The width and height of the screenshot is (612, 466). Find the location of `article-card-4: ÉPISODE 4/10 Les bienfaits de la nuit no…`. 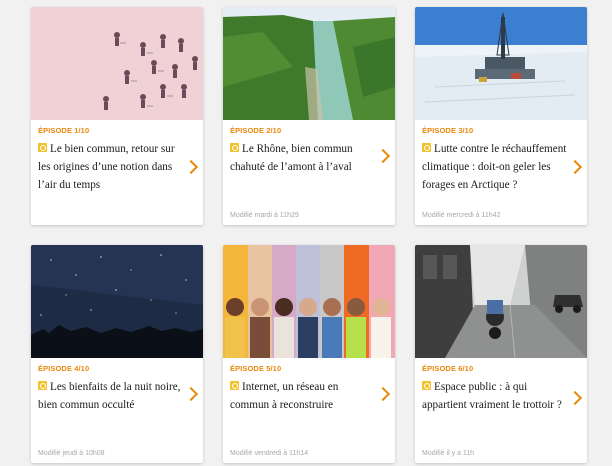

article-card-4: ÉPISODE 4/10 Les bienfaits de la nuit no… is located at coordinates (117, 354).